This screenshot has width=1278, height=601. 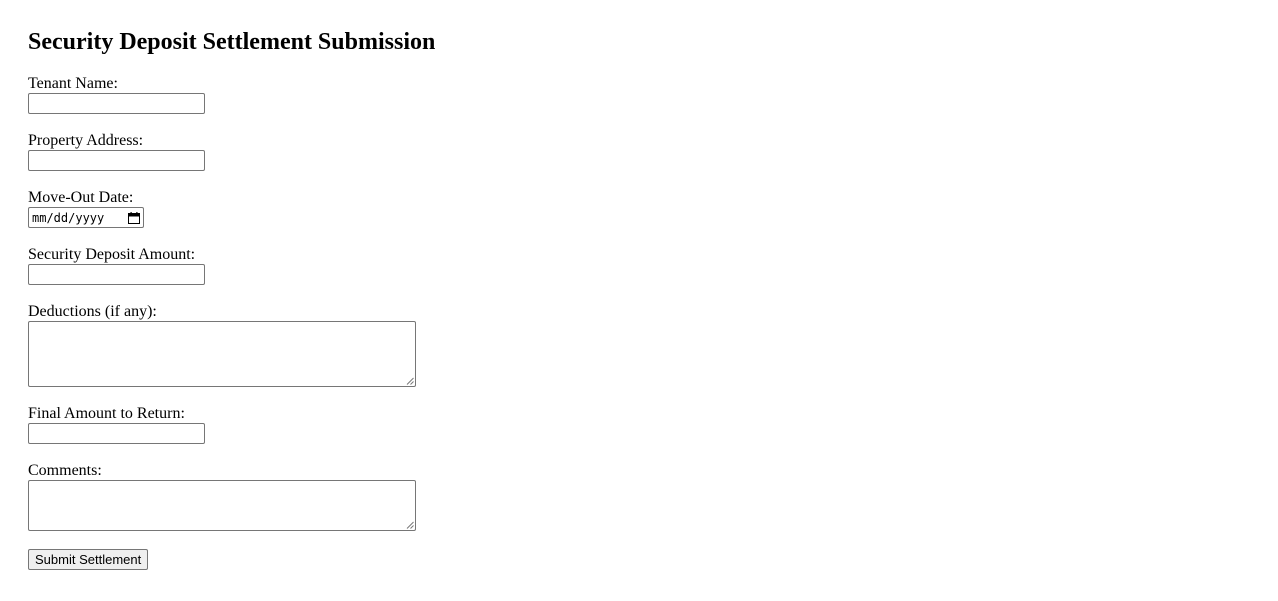 I want to click on deposit-amount-field: Security Deposit Amount:, so click(x=116, y=265).